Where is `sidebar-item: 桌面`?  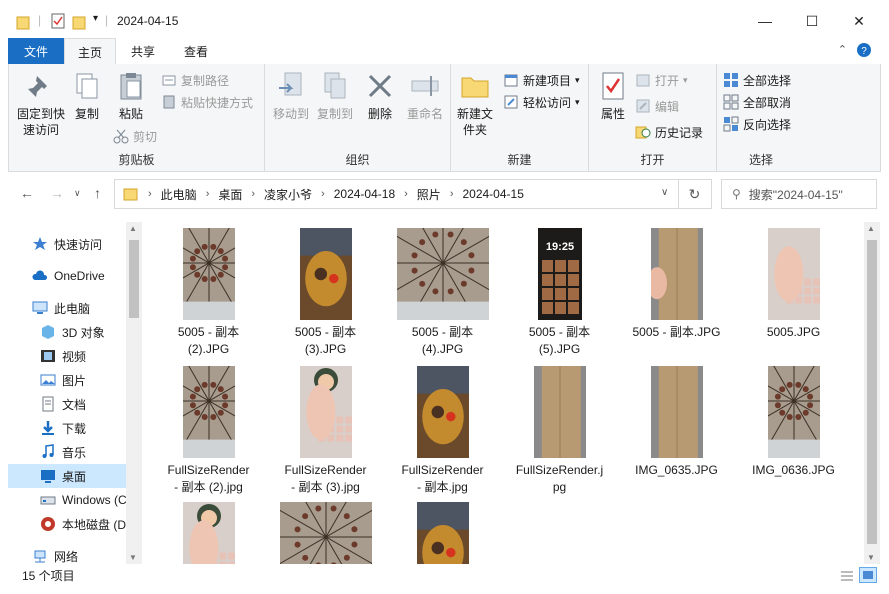
sidebar-item: 桌面 is located at coordinates (68, 476).